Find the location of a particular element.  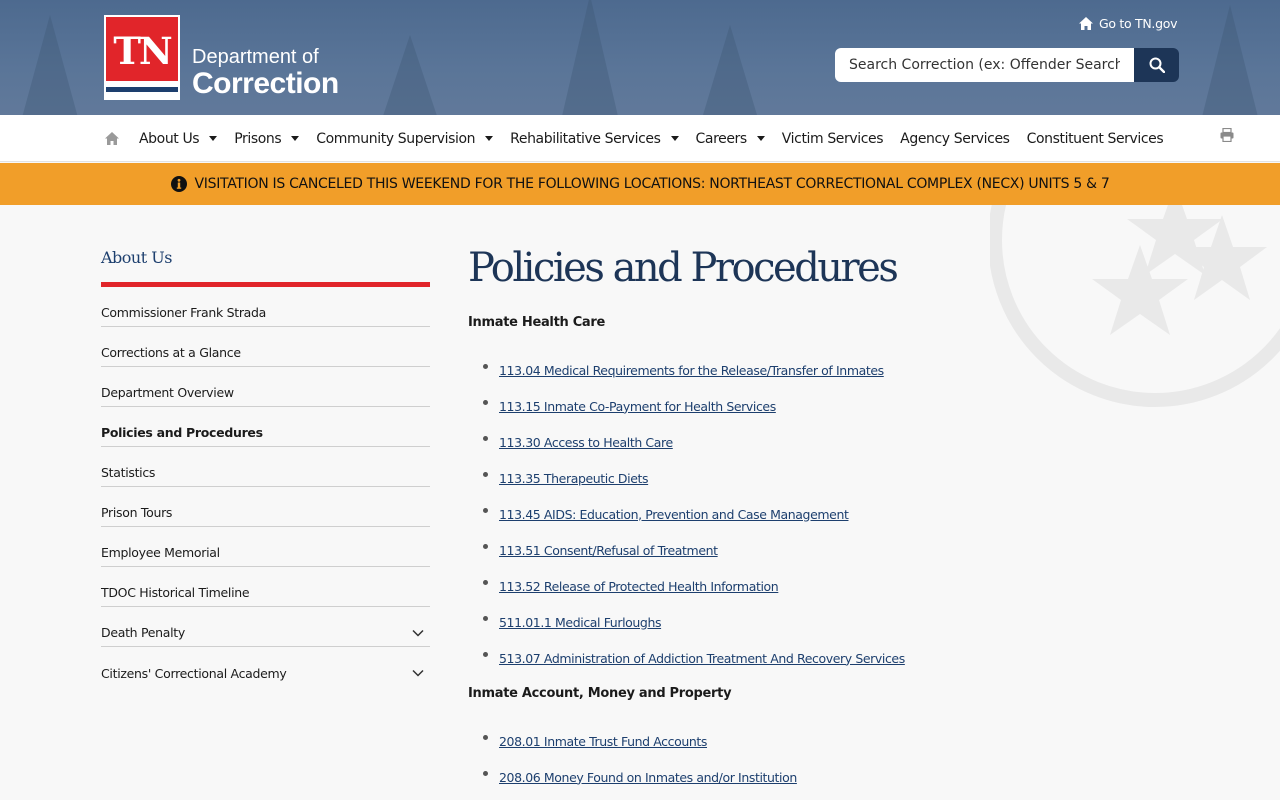

nav-item-label: About Us is located at coordinates (169, 138).